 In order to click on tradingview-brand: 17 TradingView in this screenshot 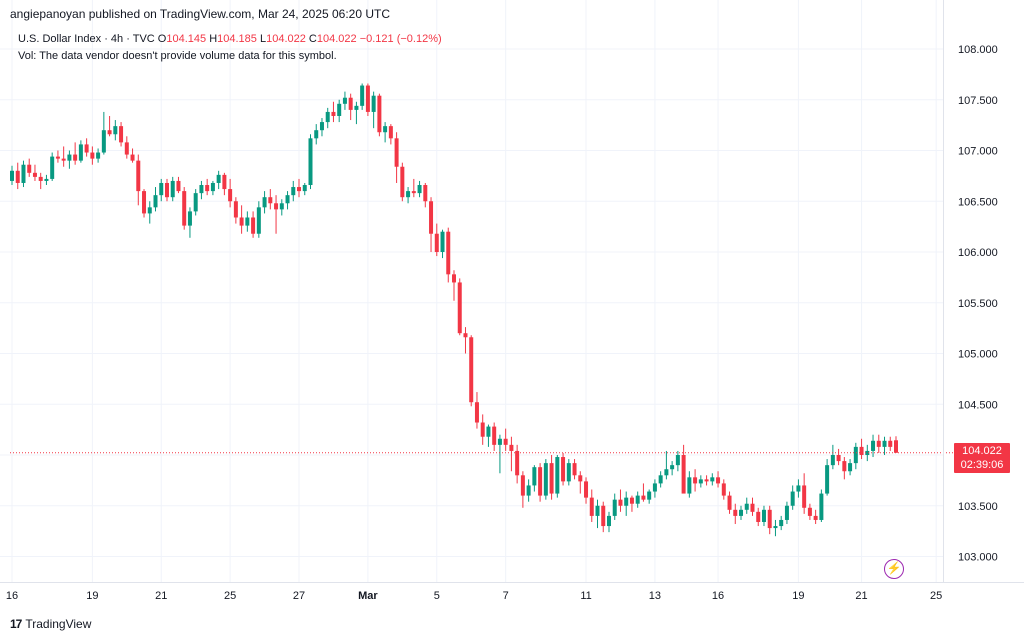, I will do `click(50, 624)`.